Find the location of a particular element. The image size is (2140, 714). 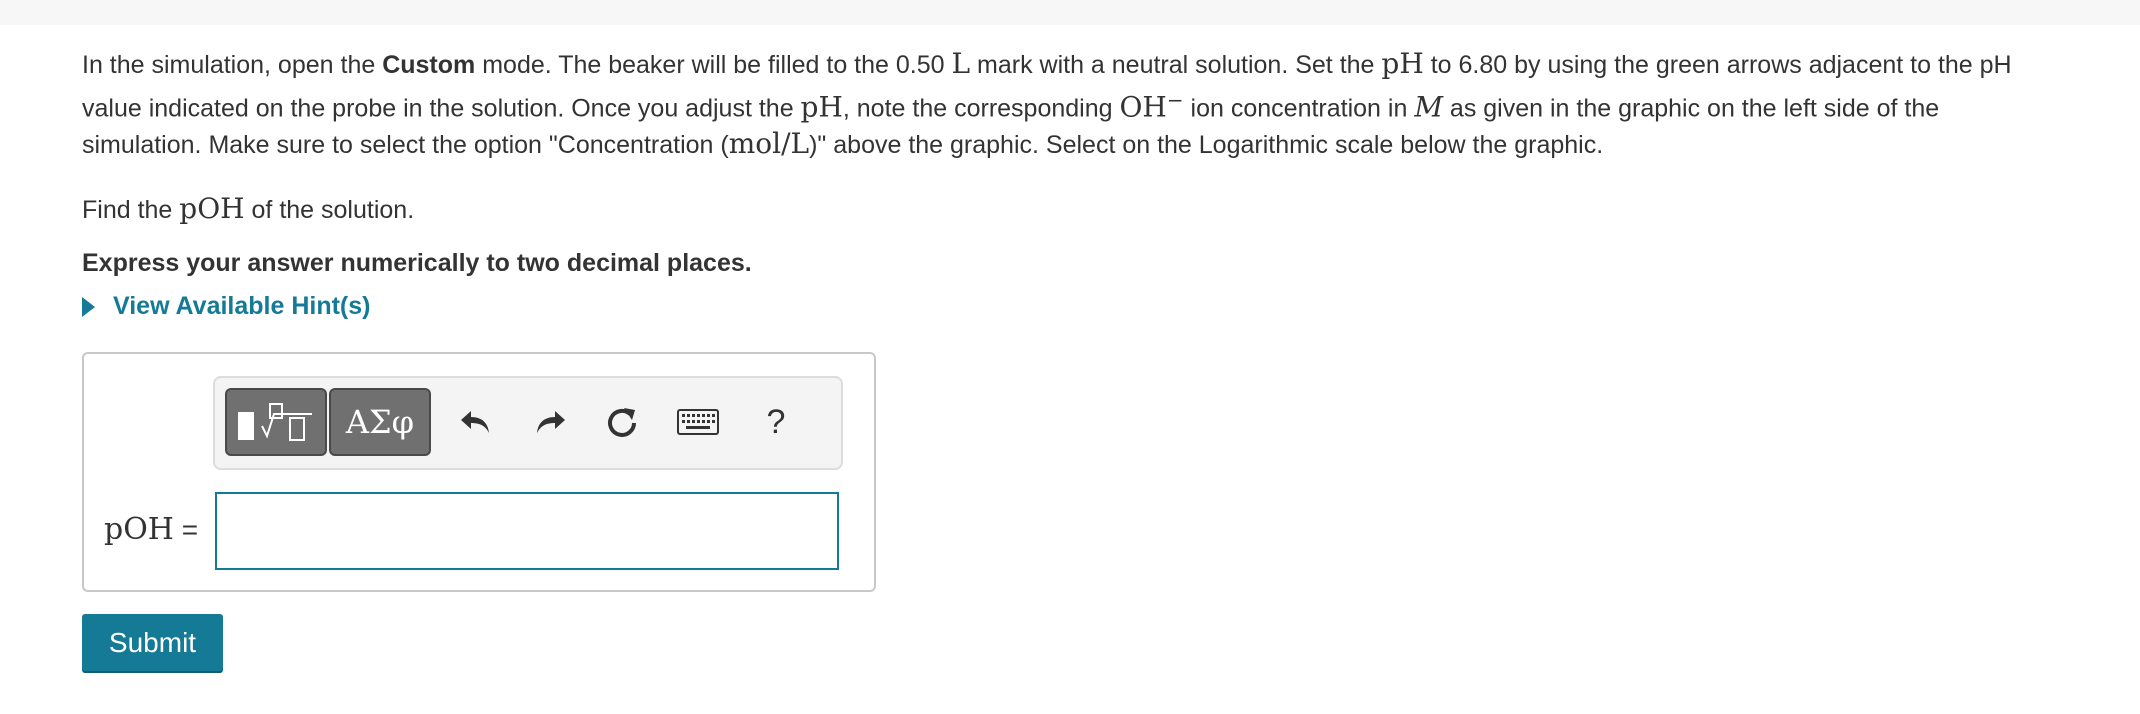

top-strip is located at coordinates (1070, 12).